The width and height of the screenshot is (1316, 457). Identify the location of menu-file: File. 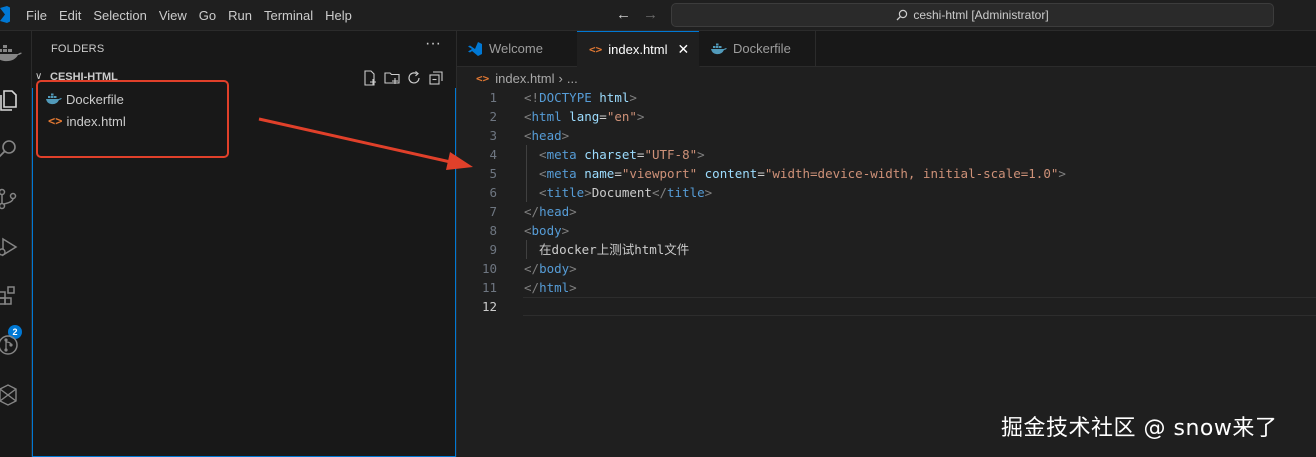
(36, 15).